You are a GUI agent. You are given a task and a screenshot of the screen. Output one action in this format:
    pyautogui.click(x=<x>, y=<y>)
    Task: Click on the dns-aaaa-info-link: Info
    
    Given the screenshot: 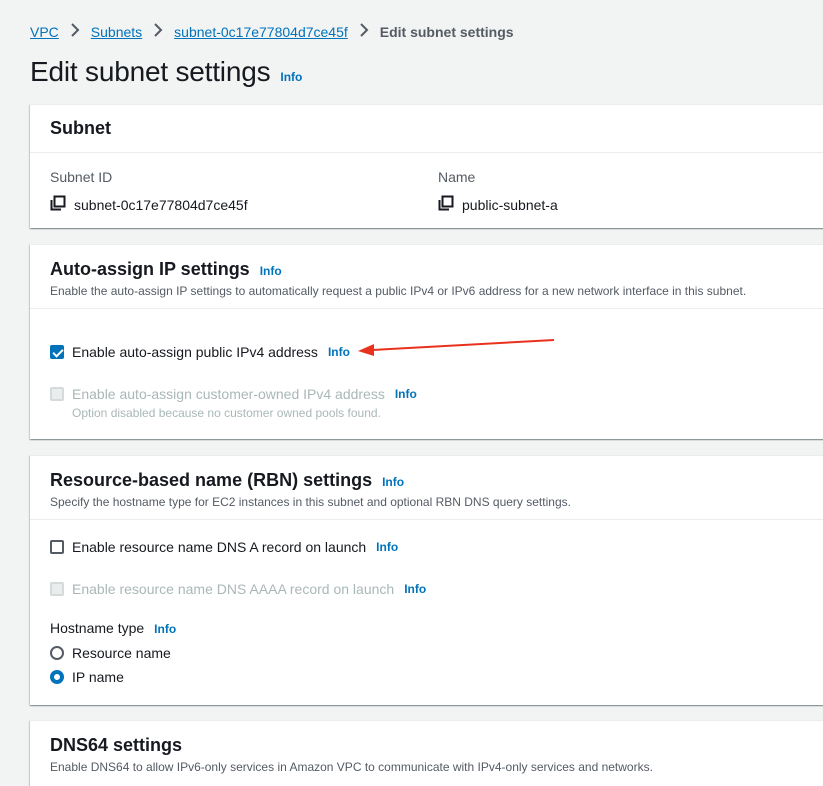 What is the action you would take?
    pyautogui.click(x=415, y=589)
    